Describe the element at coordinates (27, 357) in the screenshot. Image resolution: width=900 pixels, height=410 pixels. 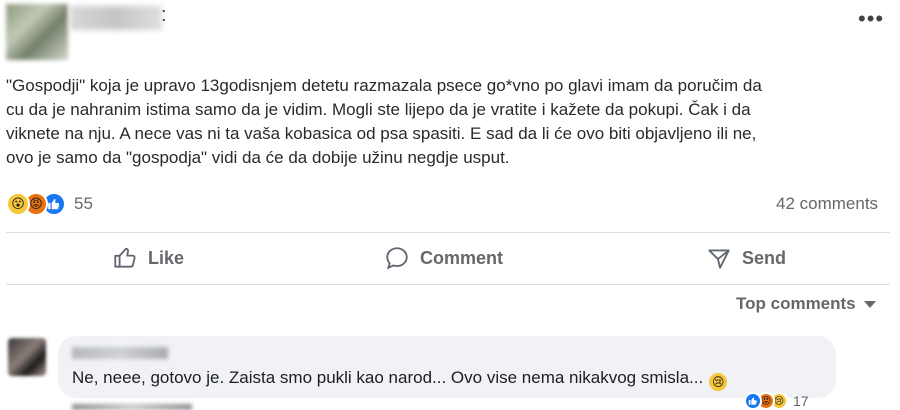
I see `commenter-avatar` at that location.